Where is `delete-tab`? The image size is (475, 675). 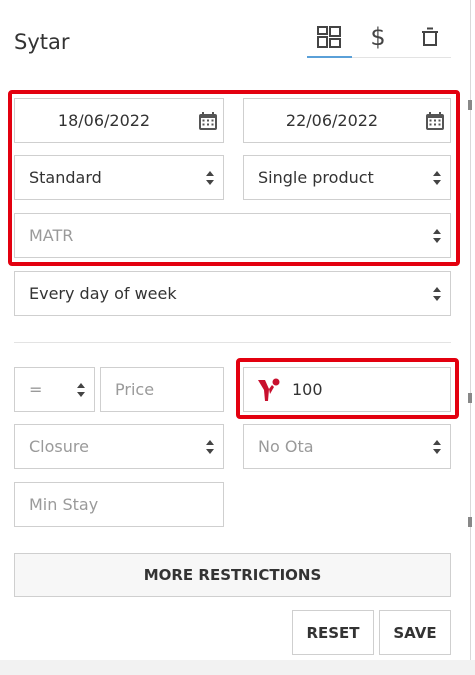
delete-tab is located at coordinates (430, 37).